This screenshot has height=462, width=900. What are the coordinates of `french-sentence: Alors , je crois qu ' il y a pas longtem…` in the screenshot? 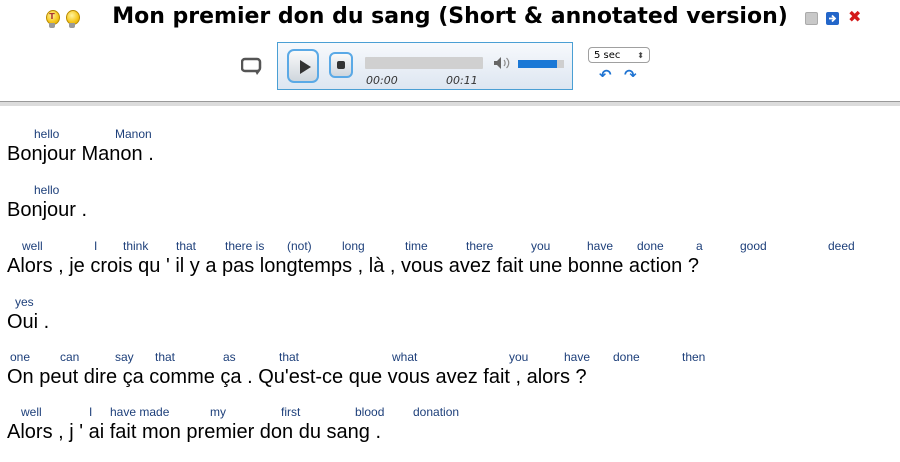 It's located at (353, 266).